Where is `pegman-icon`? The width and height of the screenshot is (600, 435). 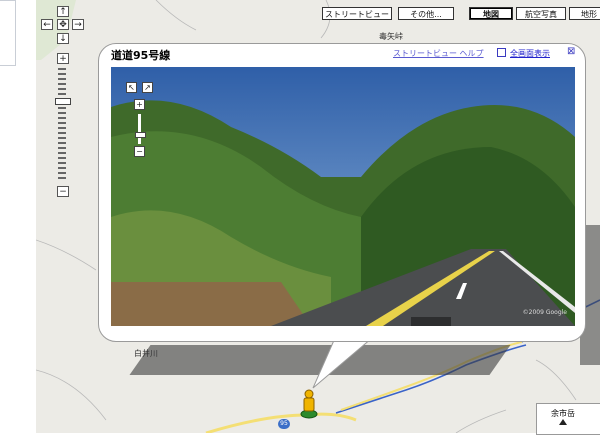 pegman-icon is located at coordinates (309, 404).